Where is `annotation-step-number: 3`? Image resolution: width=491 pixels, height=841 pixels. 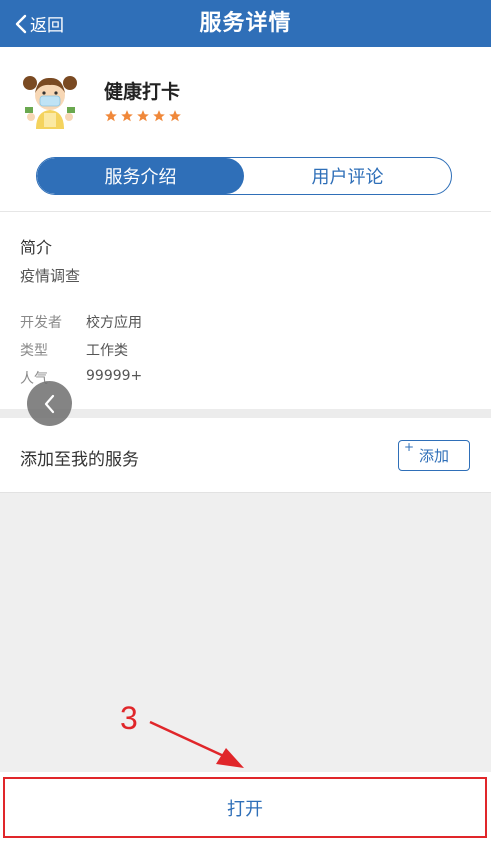
annotation-step-number: 3 is located at coordinates (129, 718).